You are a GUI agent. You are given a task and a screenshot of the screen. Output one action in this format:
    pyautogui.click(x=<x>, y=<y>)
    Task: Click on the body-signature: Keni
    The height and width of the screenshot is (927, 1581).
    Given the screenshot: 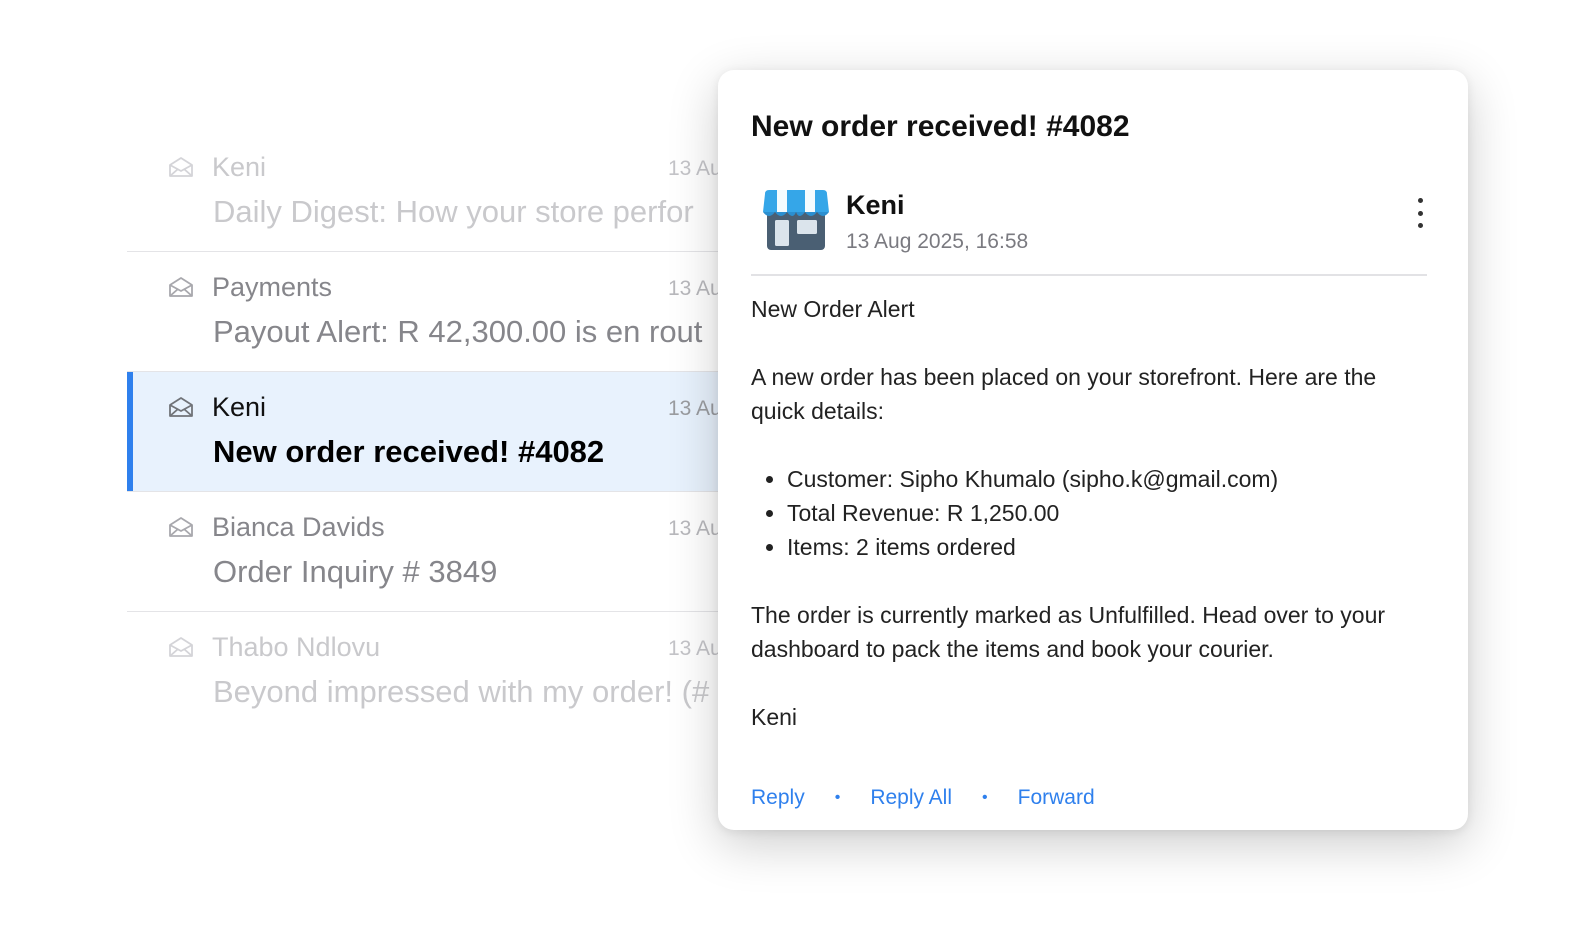 What is the action you would take?
    pyautogui.click(x=774, y=717)
    